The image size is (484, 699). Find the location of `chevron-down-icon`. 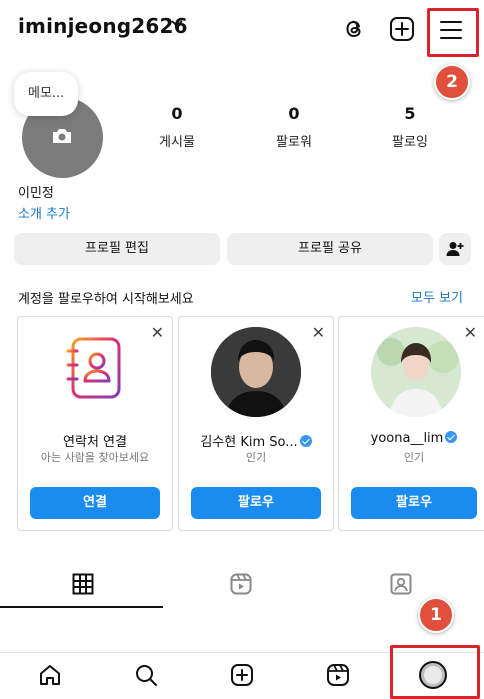

chevron-down-icon is located at coordinates (177, 24).